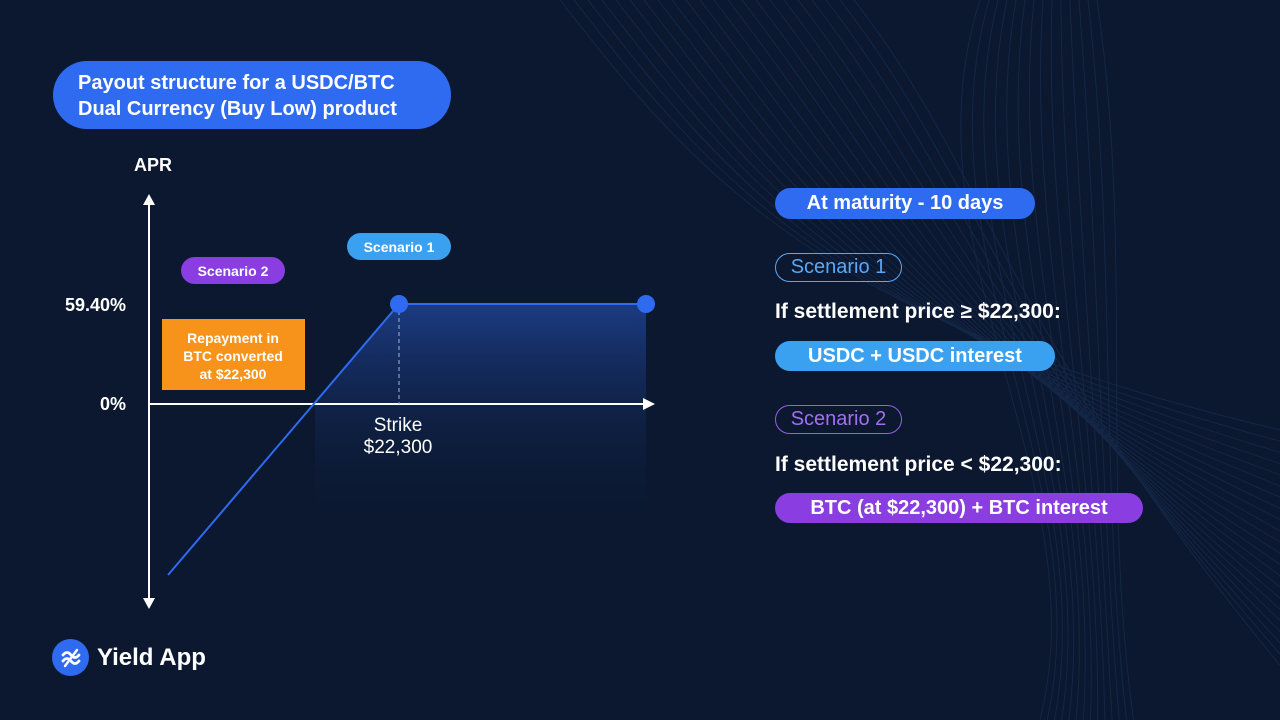 This screenshot has width=1280, height=720. I want to click on brand-name: Yield App, so click(151, 657).